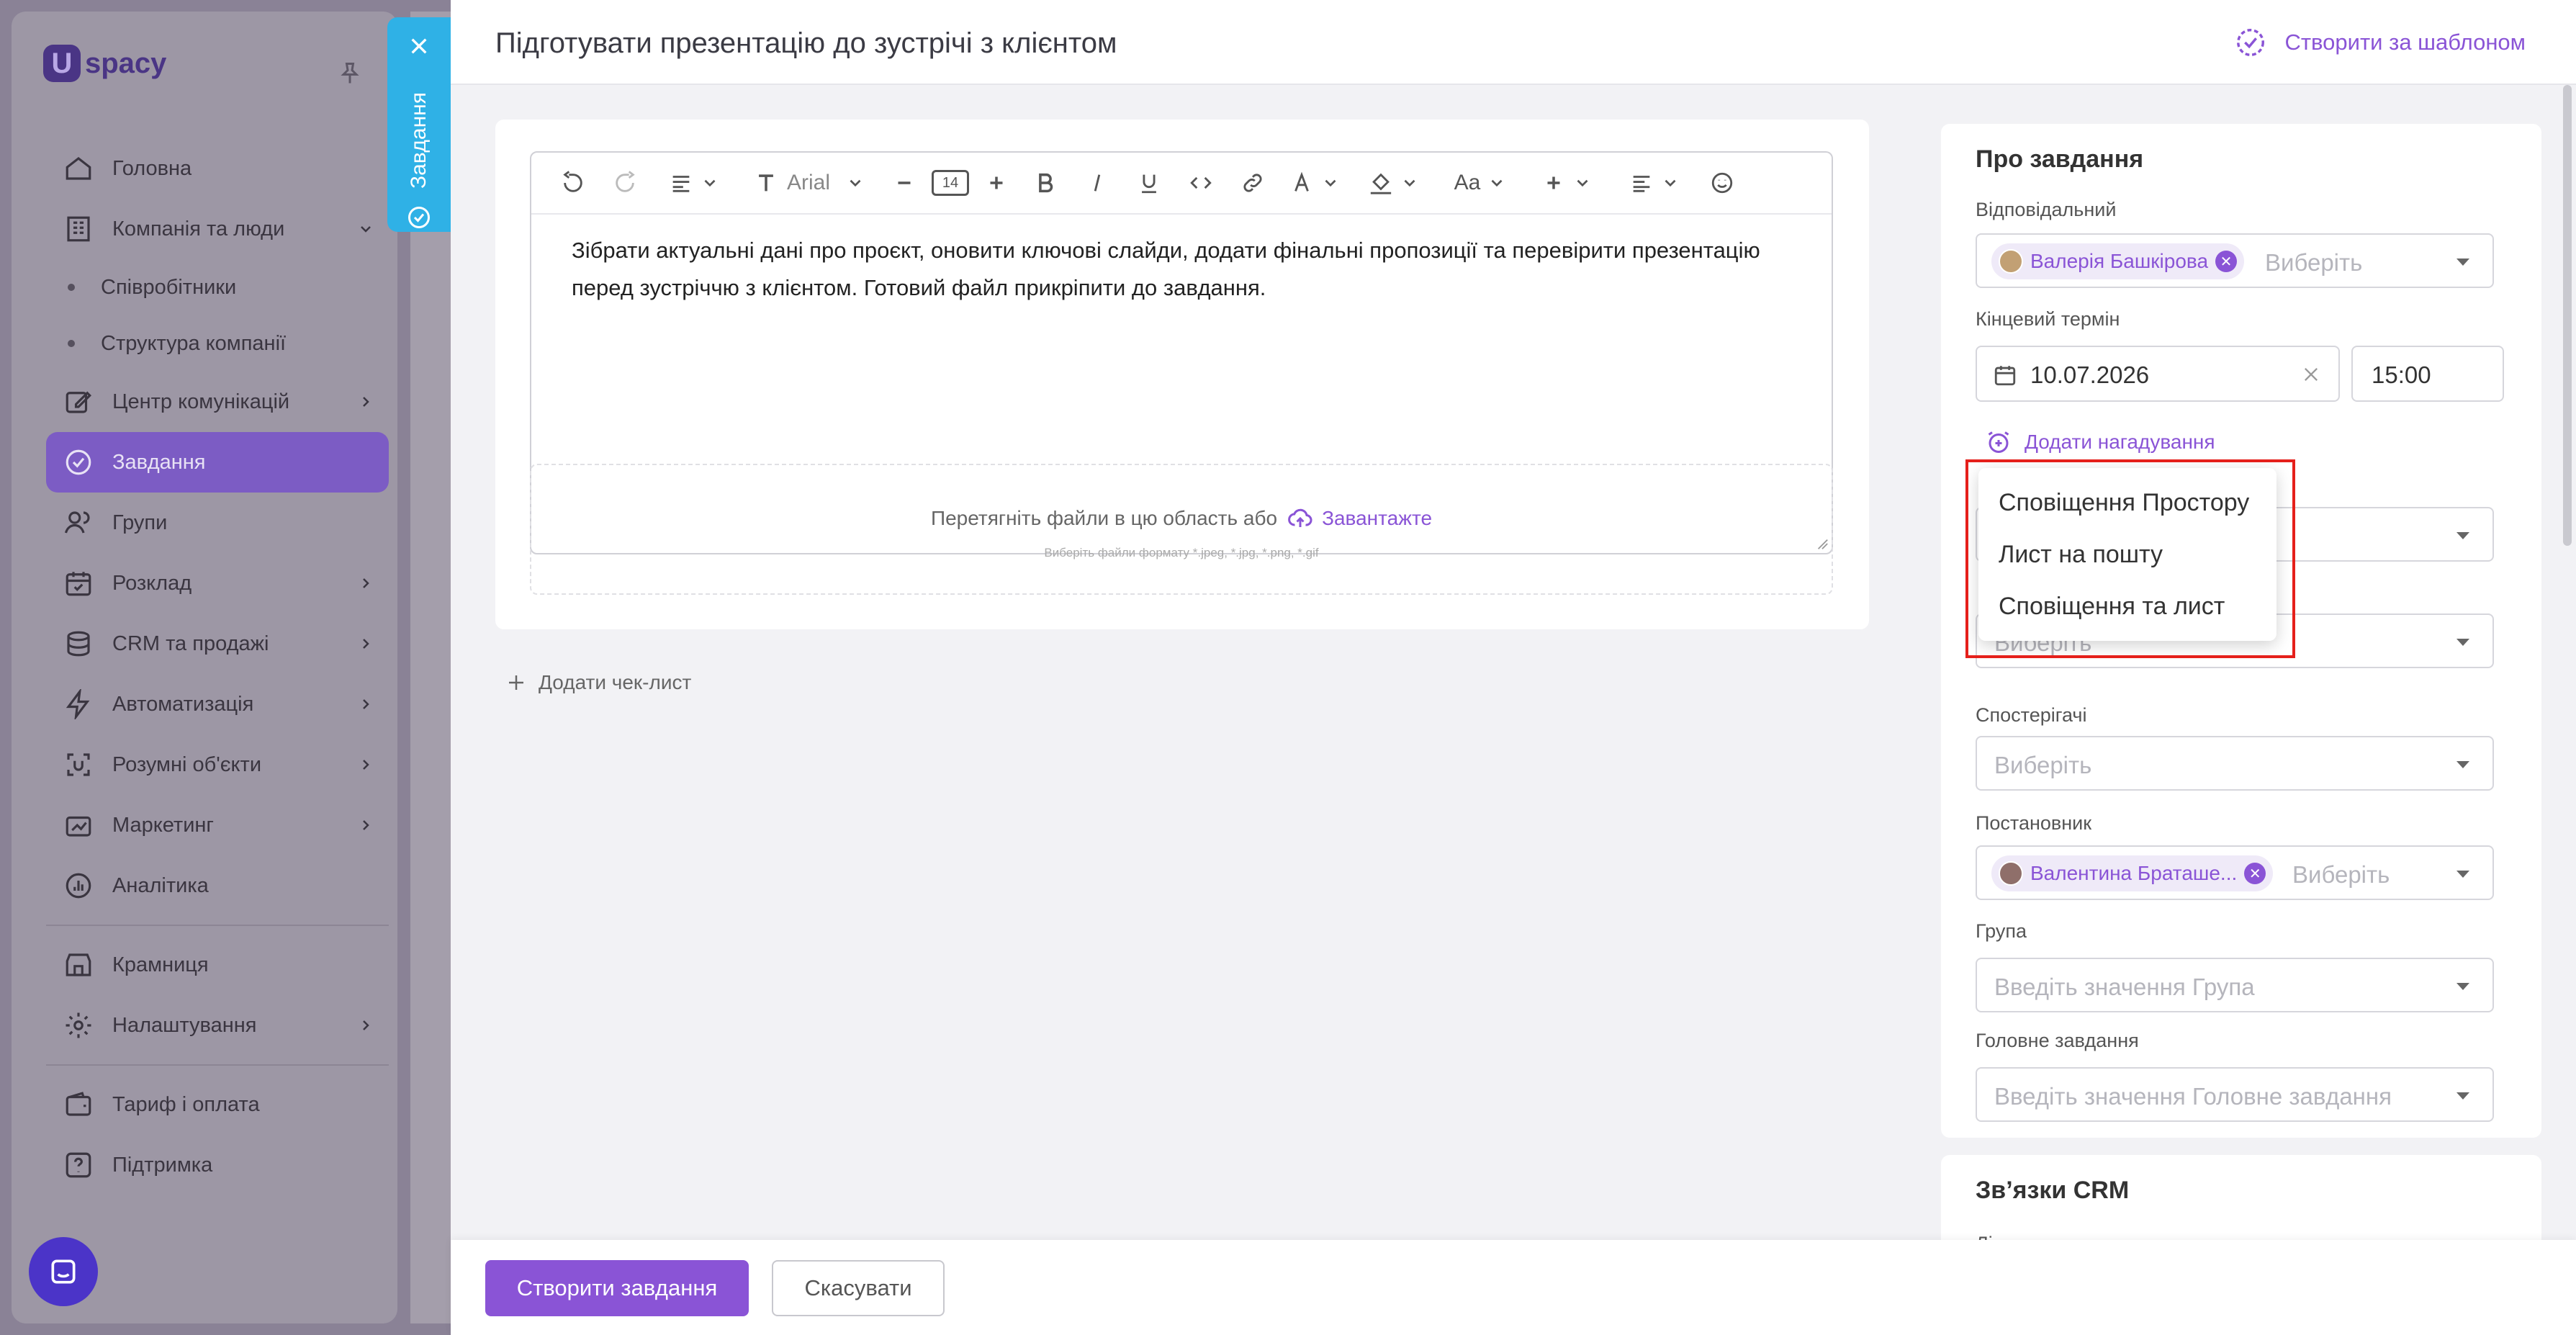  I want to click on increase-font-button, so click(996, 183).